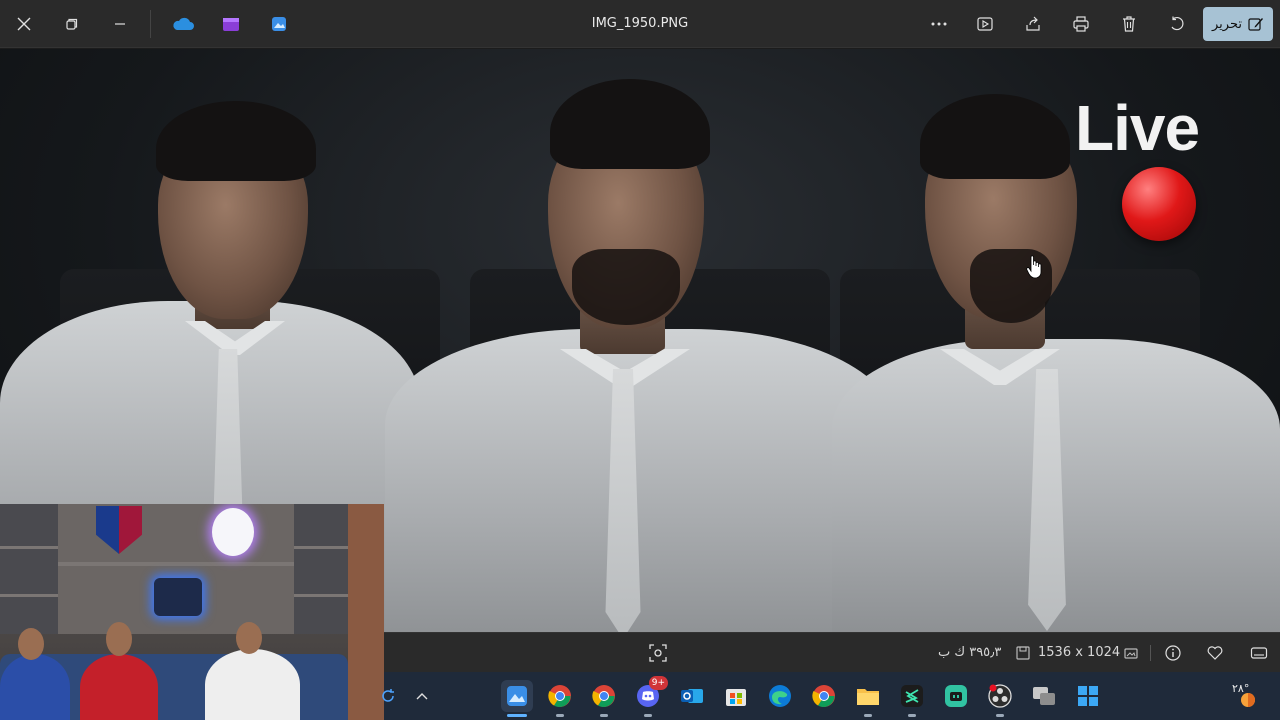 The height and width of the screenshot is (720, 1280). I want to click on weather-widget: ٢٨°, so click(1252, 696).